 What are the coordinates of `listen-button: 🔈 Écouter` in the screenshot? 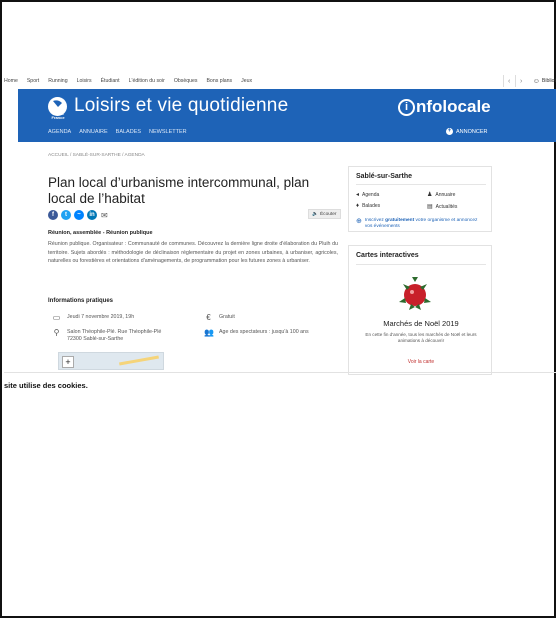 It's located at (324, 214).